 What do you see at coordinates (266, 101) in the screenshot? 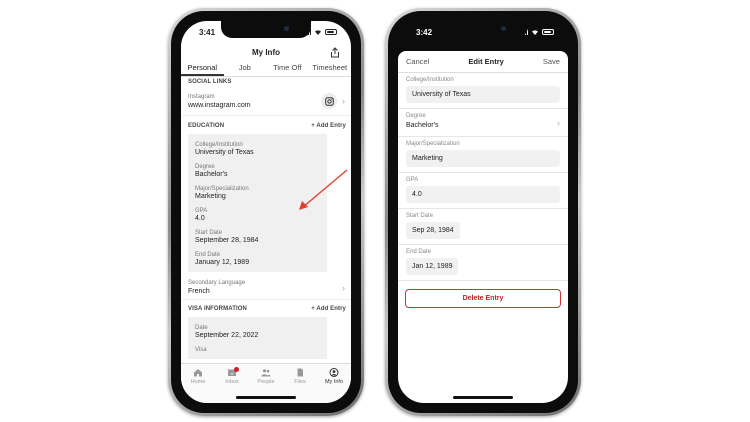
I see `instagram-row: Instagram www.instagram.com ›` at bounding box center [266, 101].